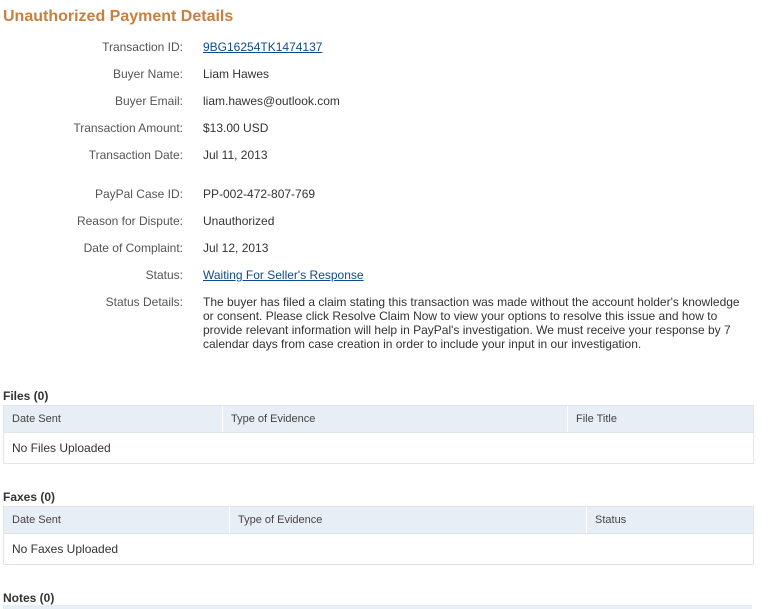  What do you see at coordinates (669, 520) in the screenshot?
I see `faxes-col-status: Status` at bounding box center [669, 520].